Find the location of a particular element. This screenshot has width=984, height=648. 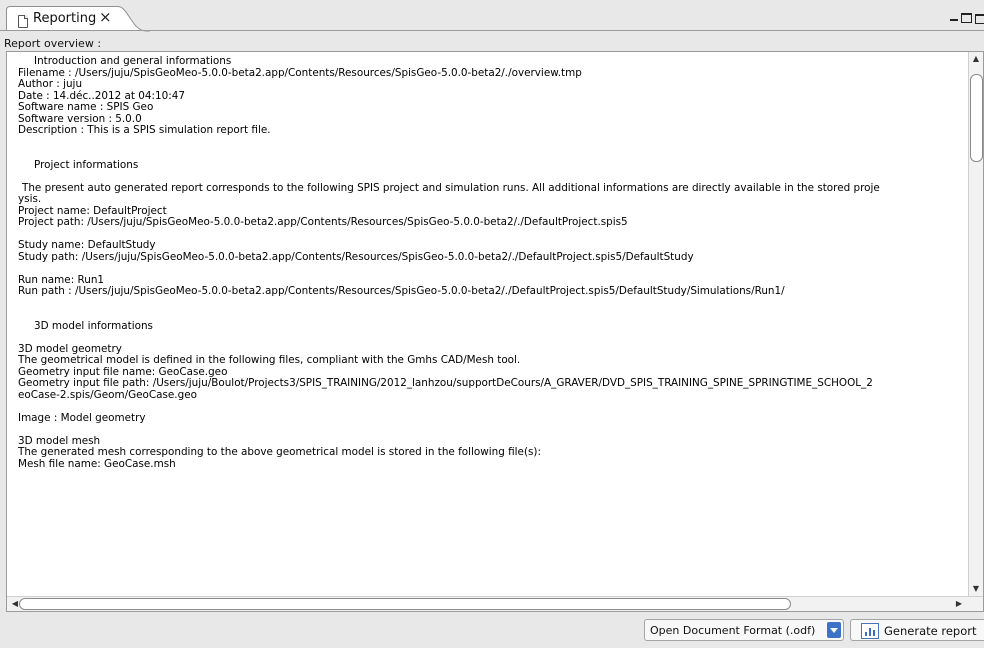

bar-chart-icon is located at coordinates (870, 631).